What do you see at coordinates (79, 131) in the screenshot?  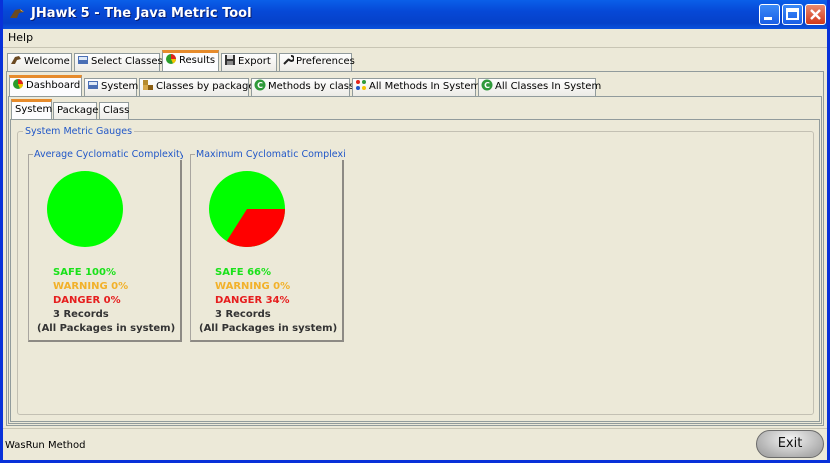 I see `group-title: System Metric Gauges` at bounding box center [79, 131].